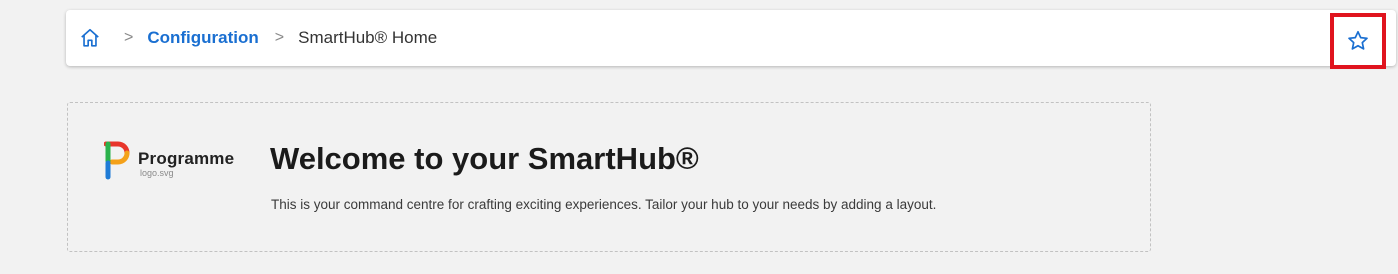  Describe the element at coordinates (202, 38) in the screenshot. I see `breadcrumb-item-configuration: Configuration` at that location.